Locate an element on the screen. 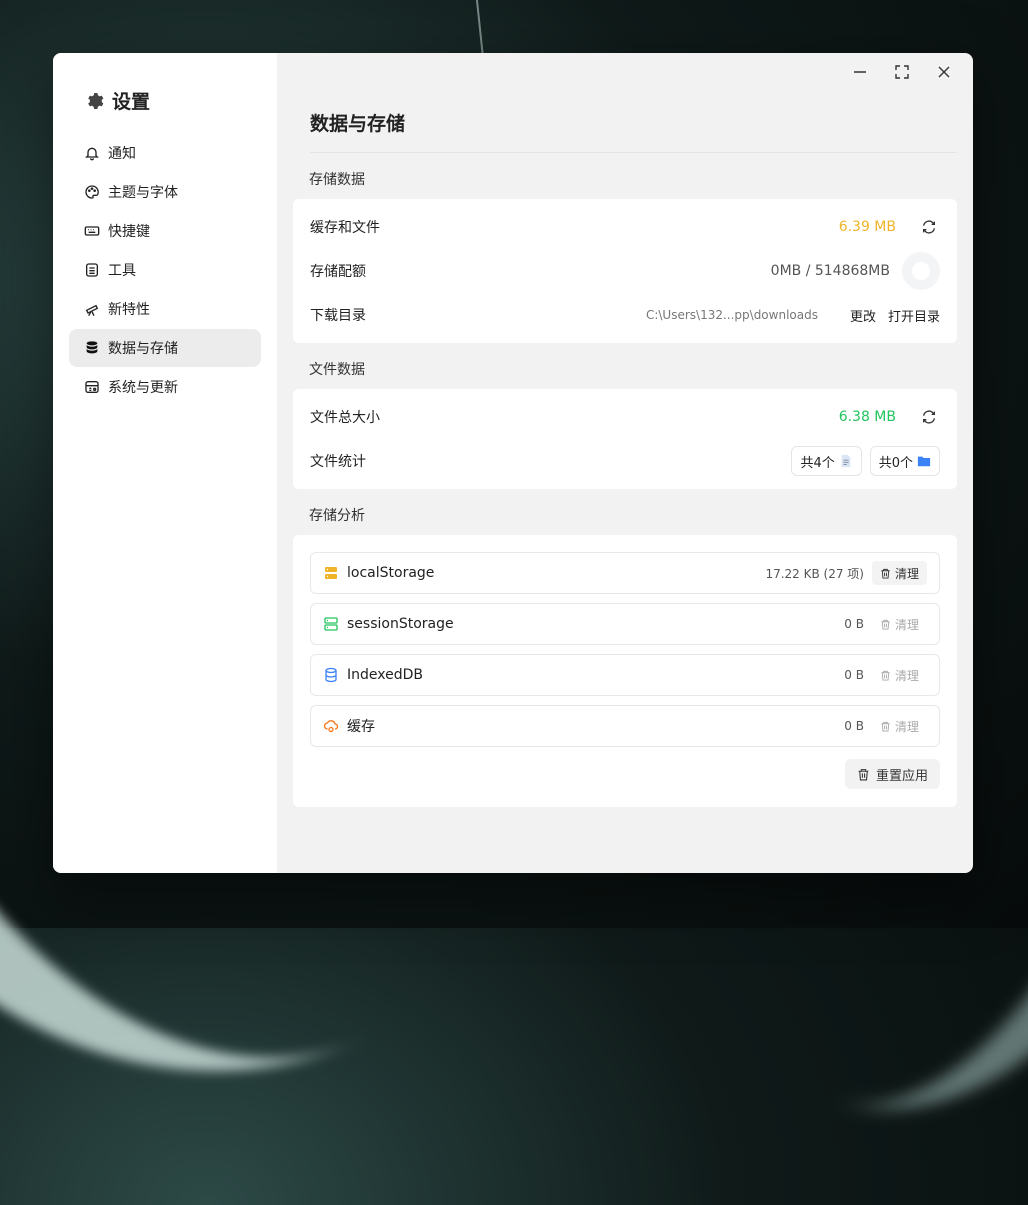 The width and height of the screenshot is (1028, 1205). storage-row-cache: 缓存 0 B 清理 is located at coordinates (625, 726).